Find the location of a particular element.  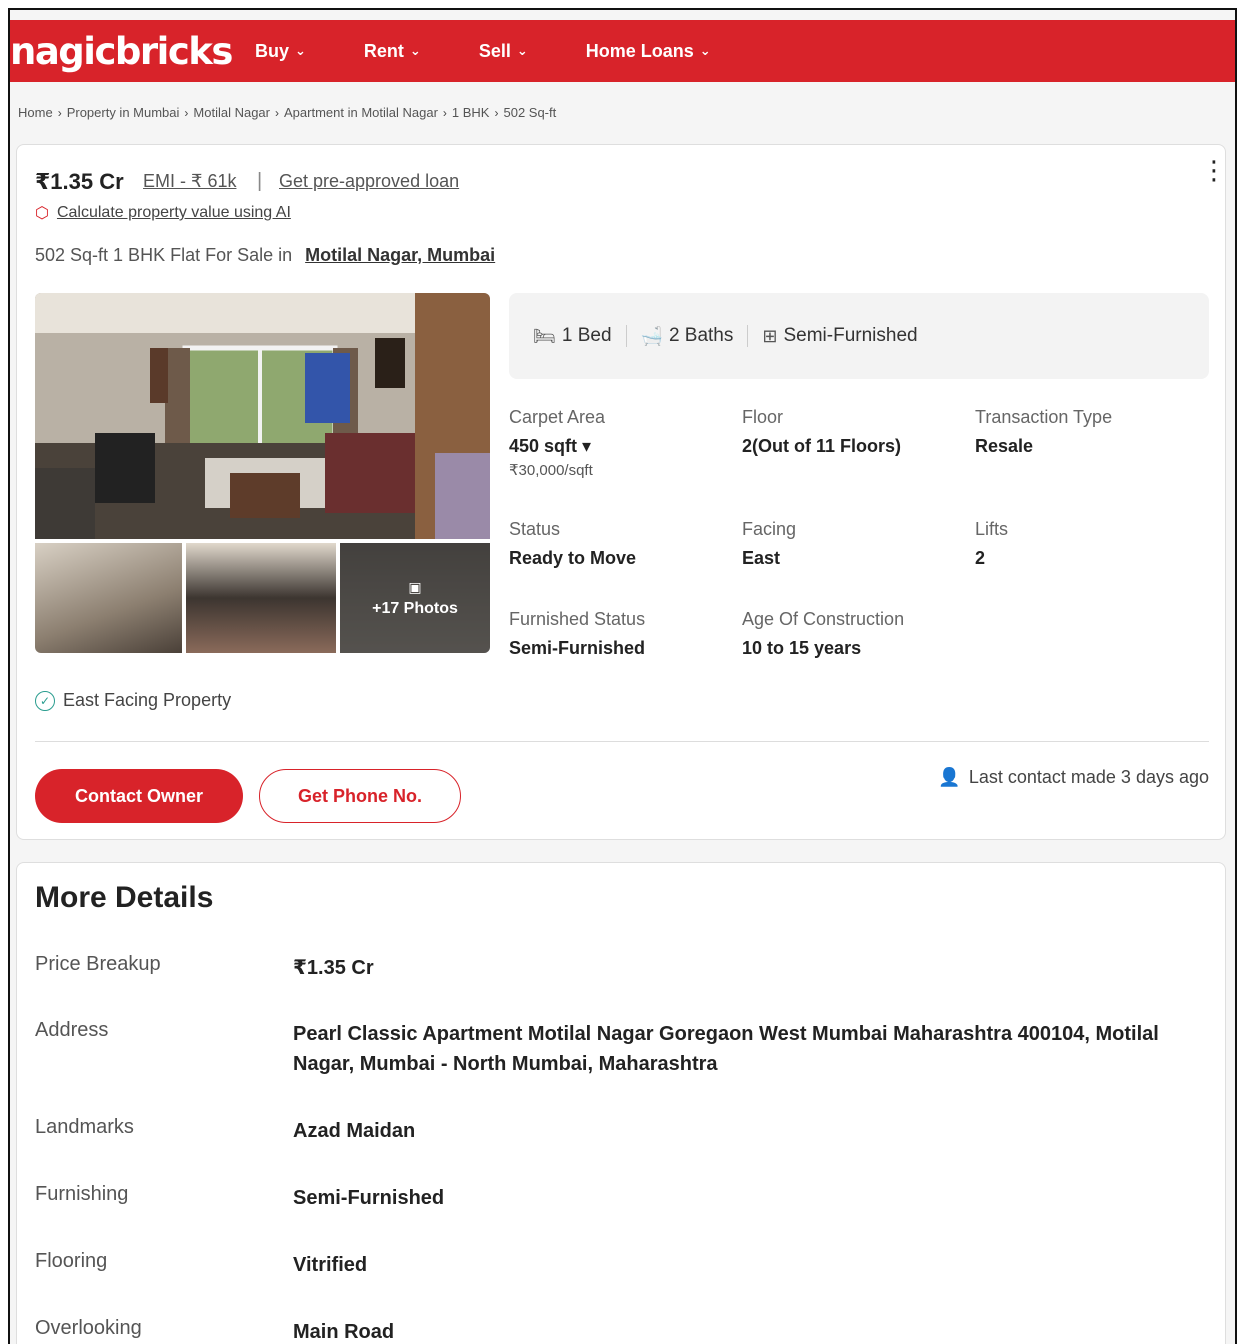

spec-value: 10 to 15 years is located at coordinates (802, 648).